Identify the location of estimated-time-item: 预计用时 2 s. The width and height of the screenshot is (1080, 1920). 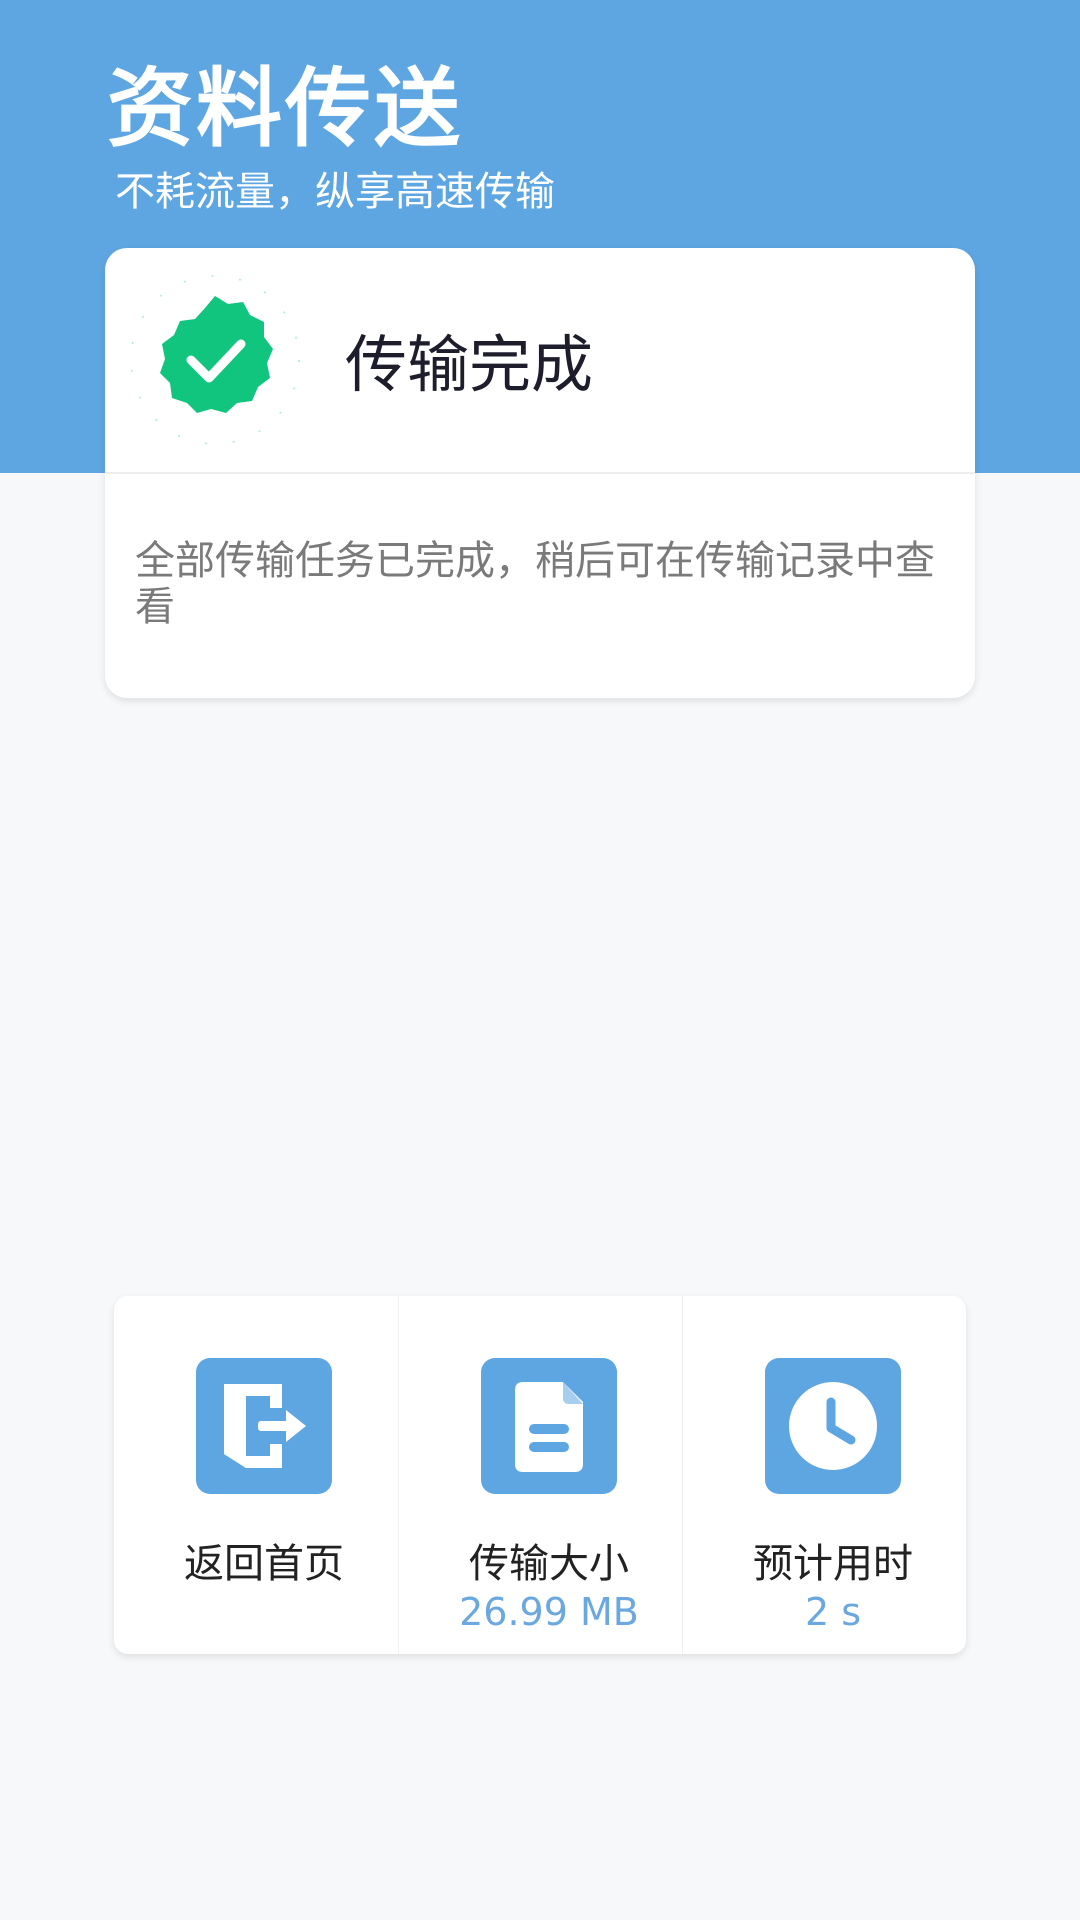
(824, 1475).